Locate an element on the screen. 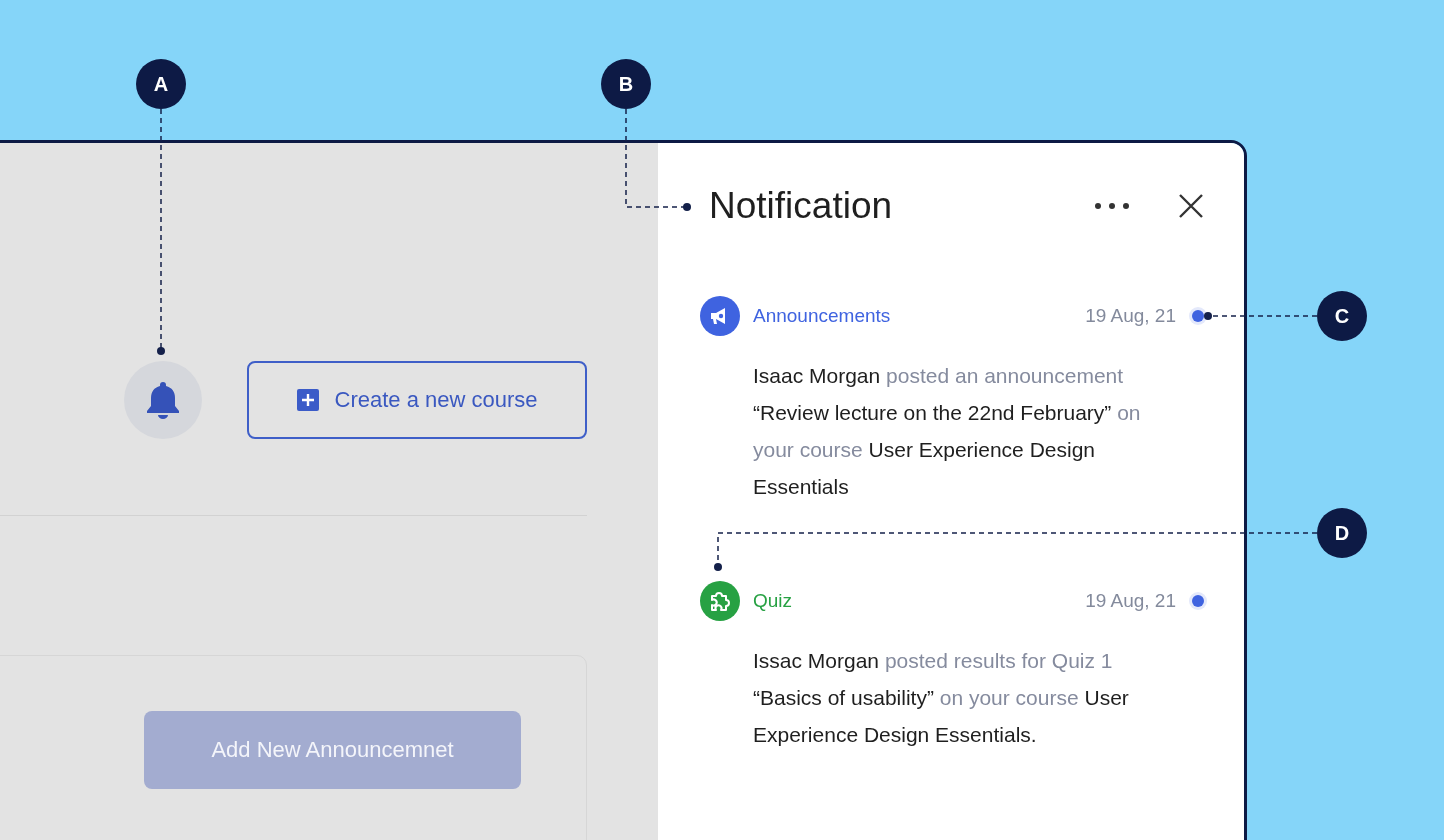 The image size is (1444, 840). more-icon is located at coordinates (1112, 206).